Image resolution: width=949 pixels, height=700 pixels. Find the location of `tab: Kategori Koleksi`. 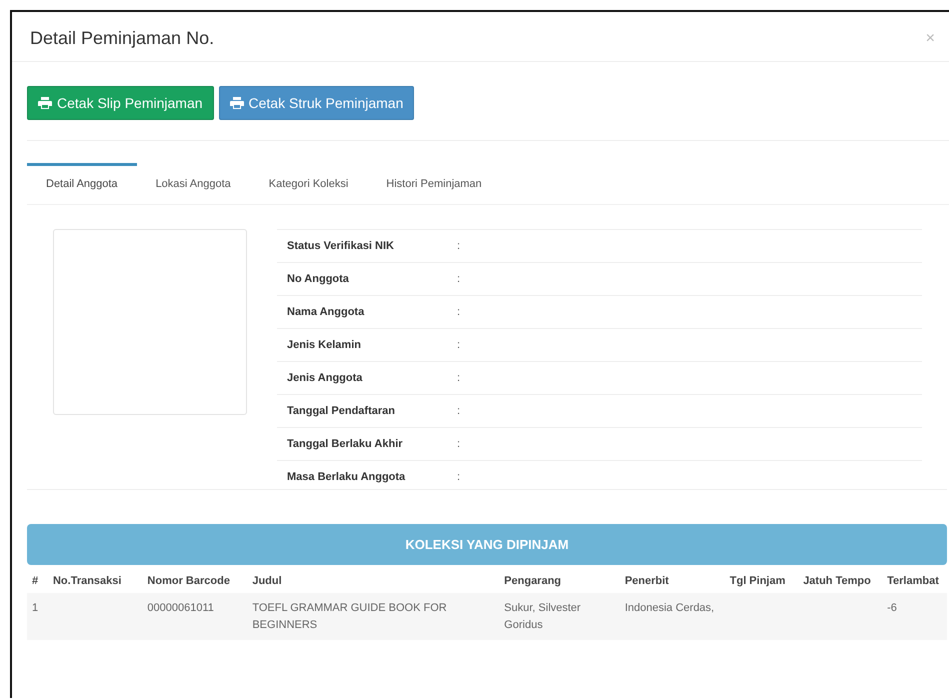

tab: Kategori Koleksi is located at coordinates (309, 183).